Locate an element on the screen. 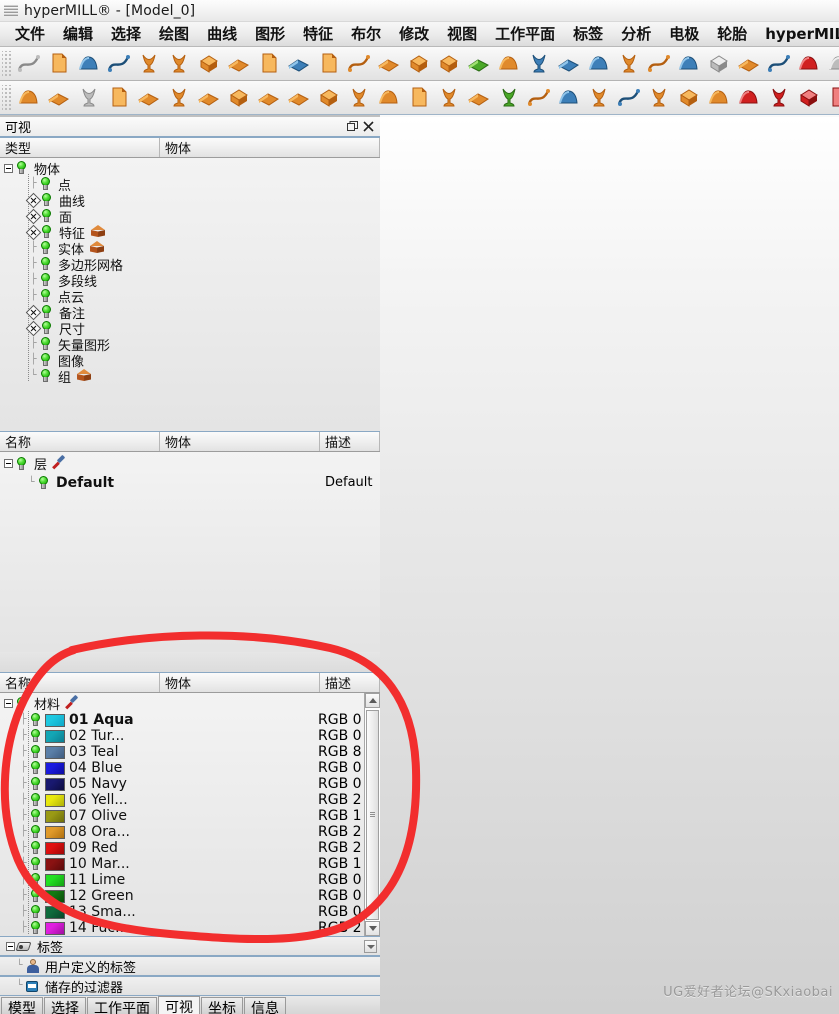 This screenshot has width=839, height=1014. collapsed-section-row: └ 储存的过滤器 is located at coordinates (190, 986).